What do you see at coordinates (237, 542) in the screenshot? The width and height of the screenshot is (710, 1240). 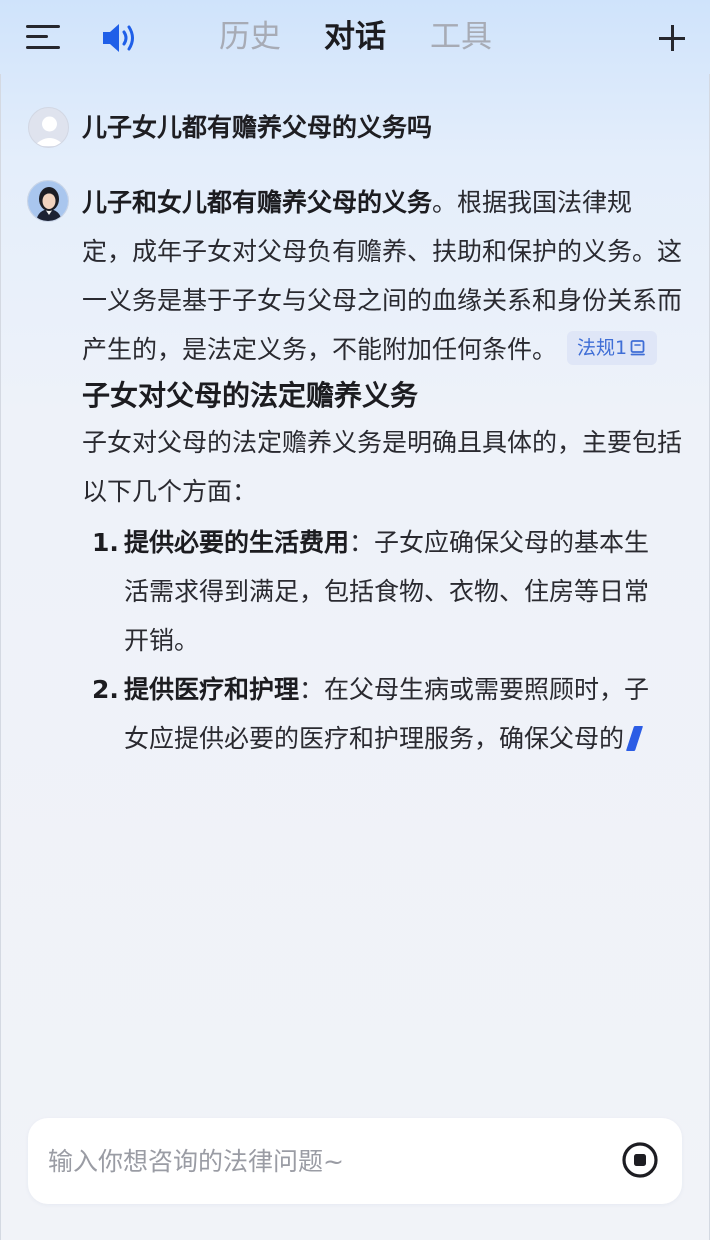 I see `list-item-title: 提供必要的生活费用` at bounding box center [237, 542].